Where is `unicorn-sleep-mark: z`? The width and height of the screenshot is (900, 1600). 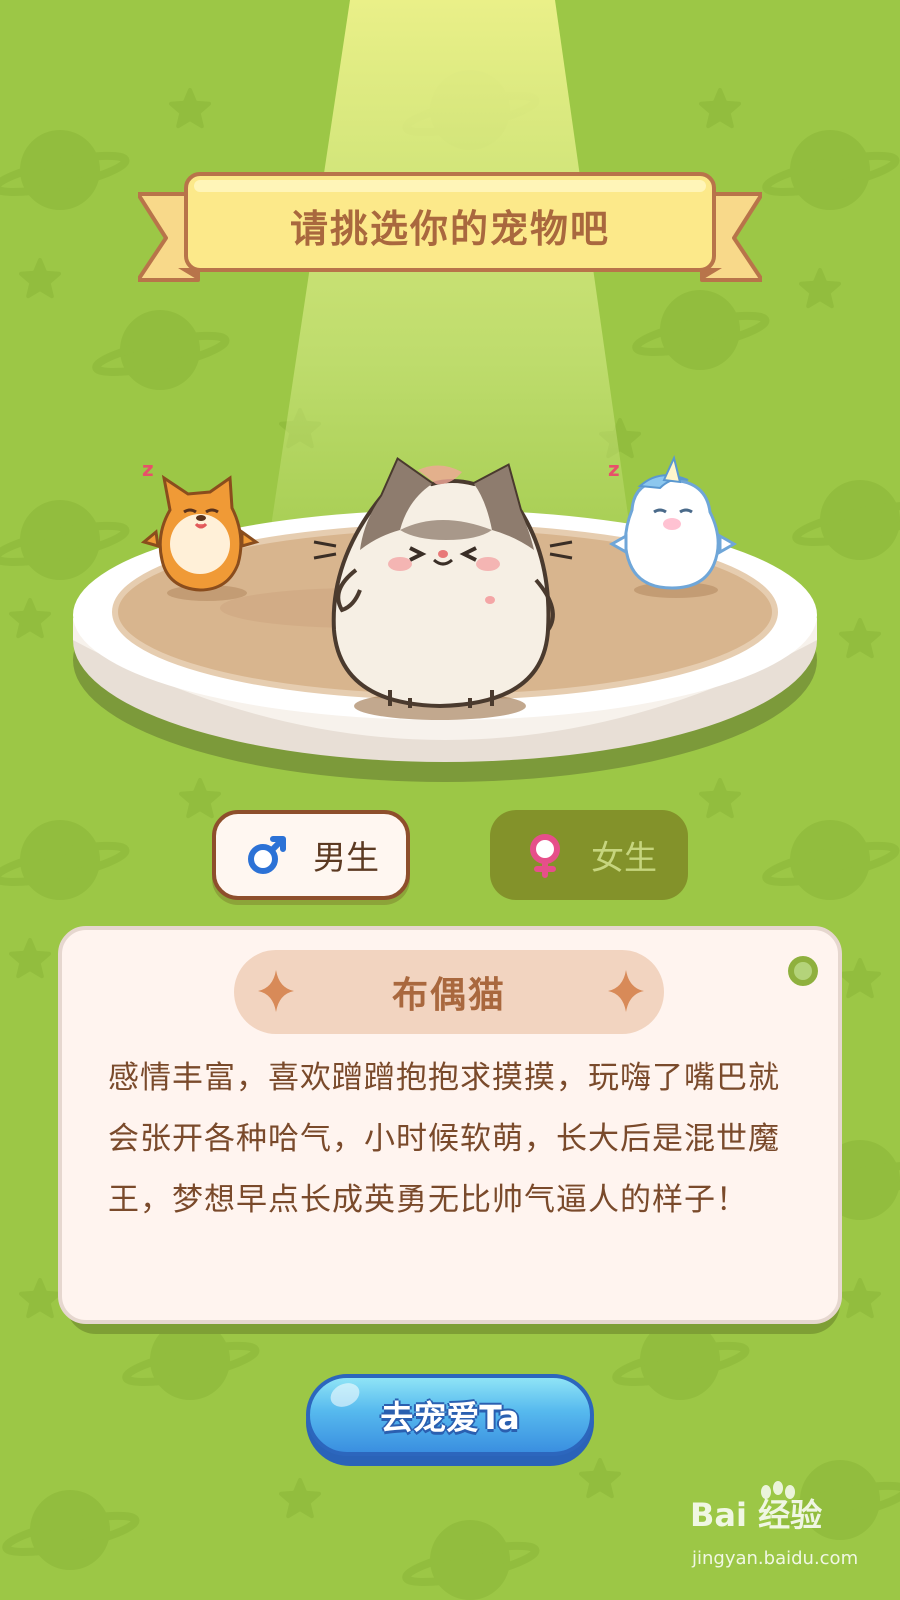 unicorn-sleep-mark: z is located at coordinates (614, 469).